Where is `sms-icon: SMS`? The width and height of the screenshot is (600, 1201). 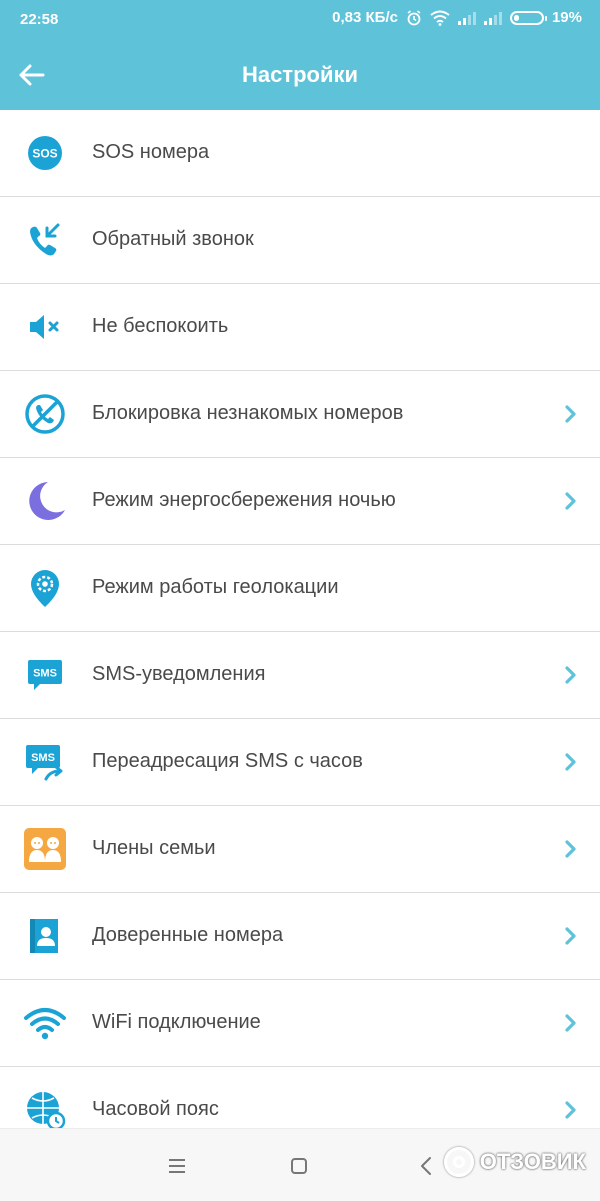 sms-icon: SMS is located at coordinates (45, 675).